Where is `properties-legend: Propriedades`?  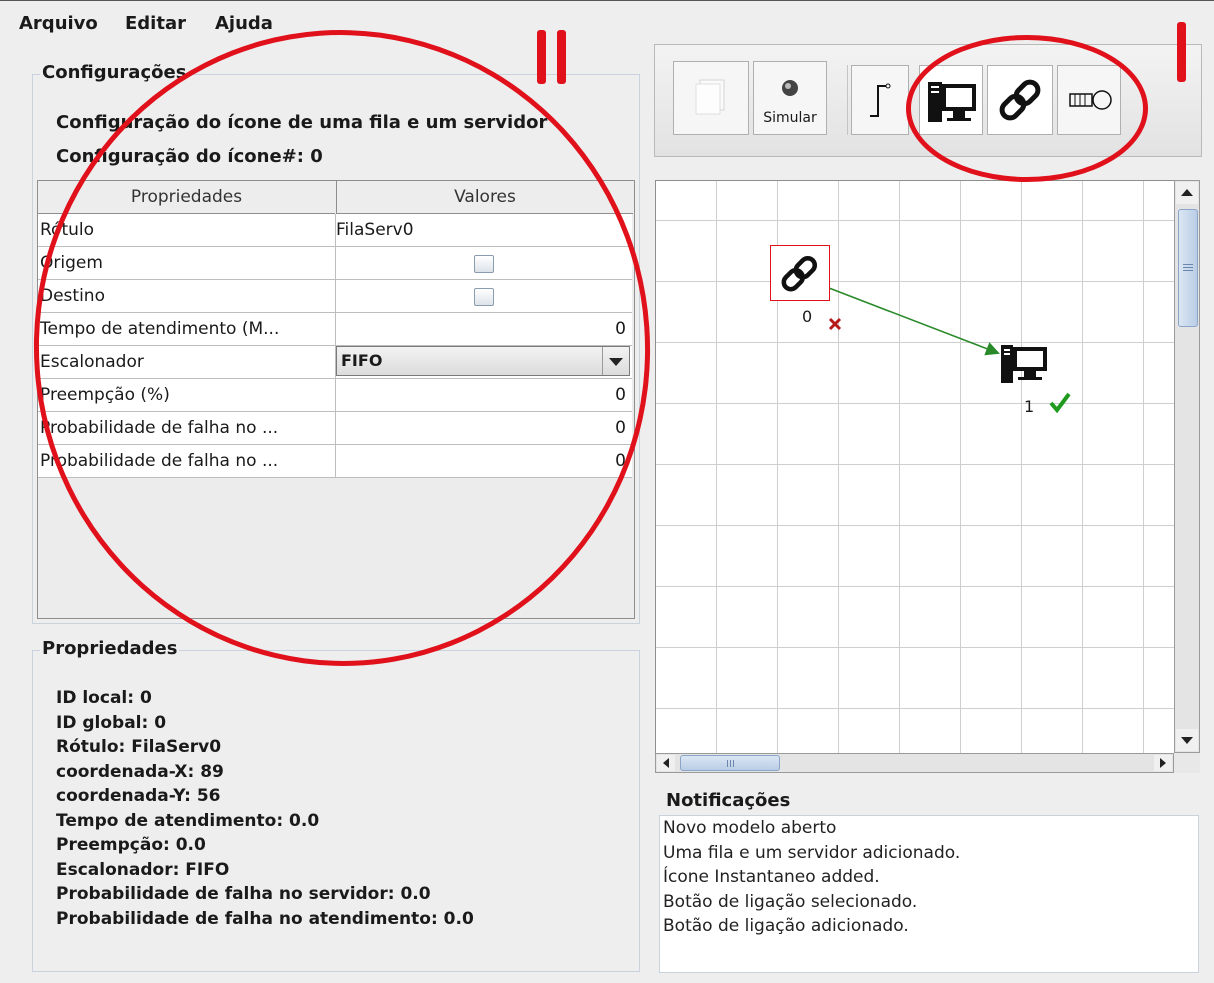
properties-legend: Propriedades is located at coordinates (110, 648).